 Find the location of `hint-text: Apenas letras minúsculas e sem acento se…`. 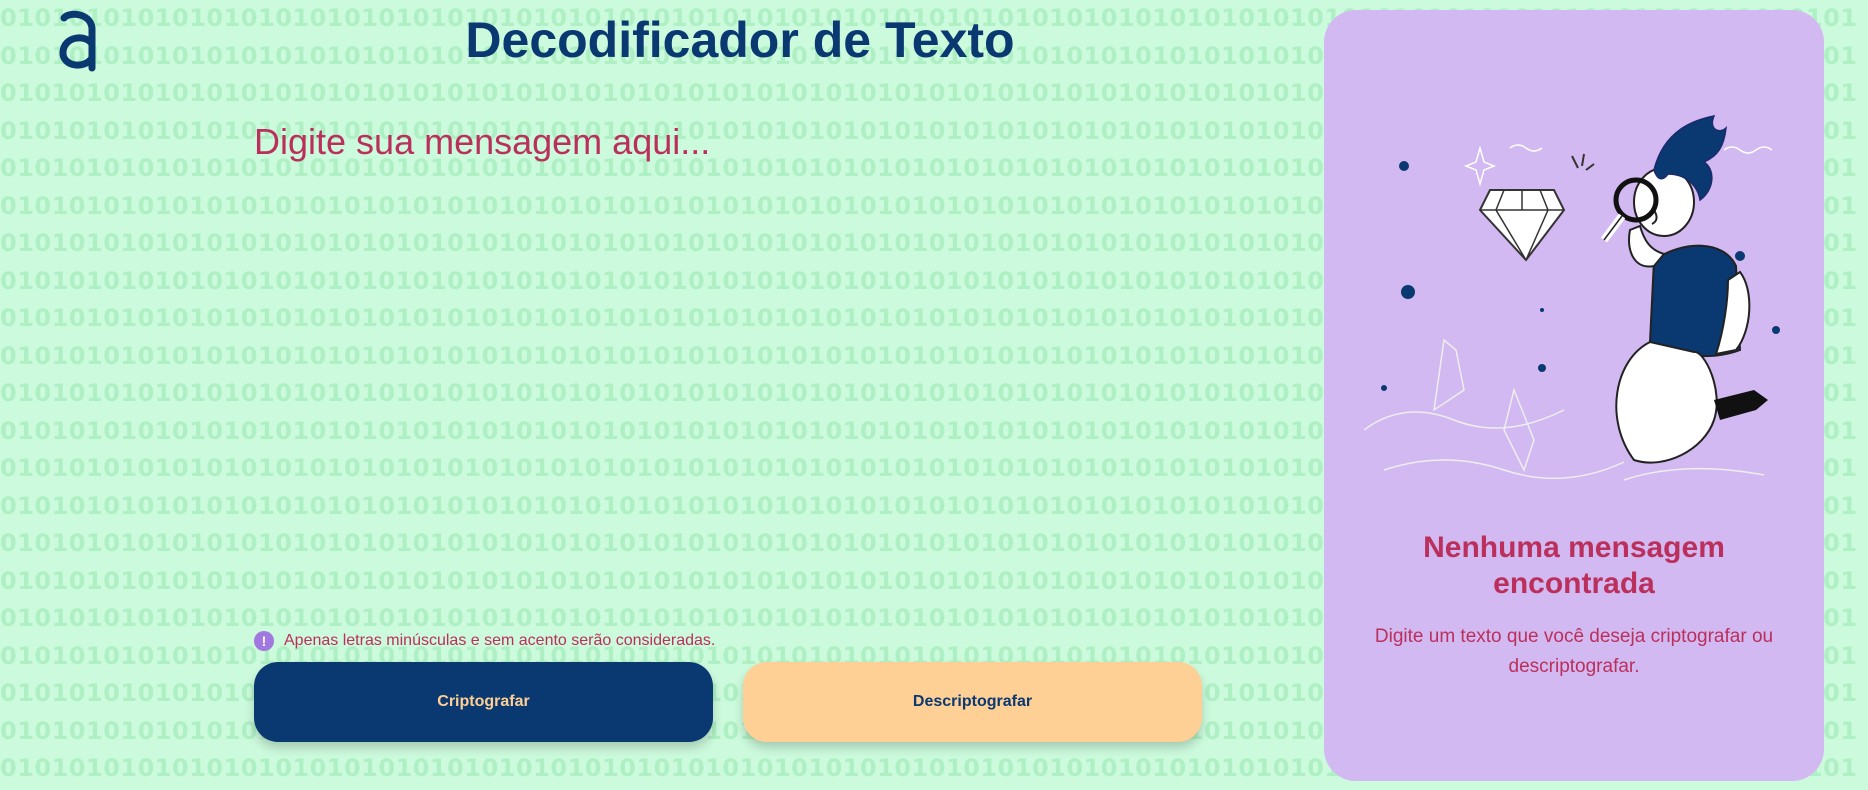

hint-text: Apenas letras minúsculas e sem acento se… is located at coordinates (500, 640).